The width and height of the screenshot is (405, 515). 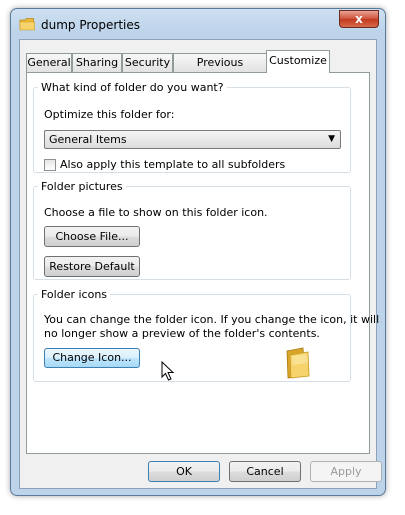 What do you see at coordinates (192, 139) in the screenshot?
I see `optimize-dropdown: General Items ▼` at bounding box center [192, 139].